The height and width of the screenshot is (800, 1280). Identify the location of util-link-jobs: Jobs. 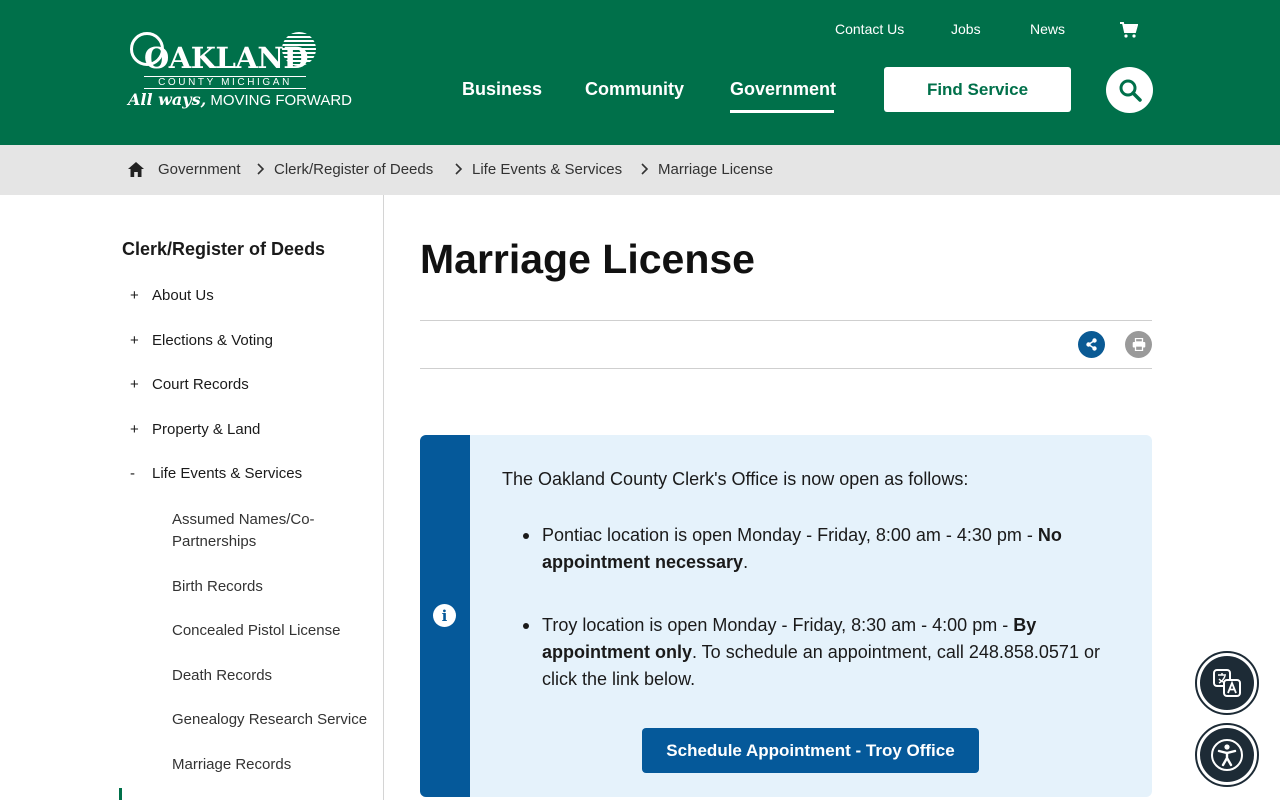
(966, 29).